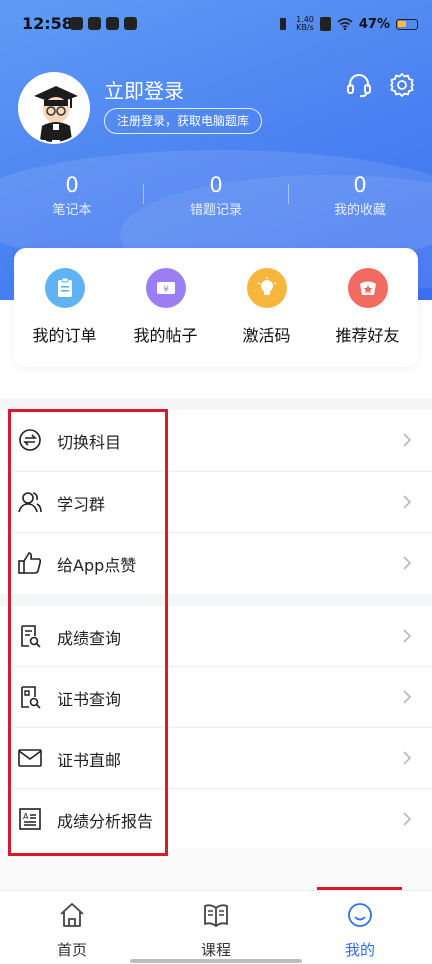 Image resolution: width=432 pixels, height=964 pixels. Describe the element at coordinates (165, 335) in the screenshot. I see `shortcut-label: 我的帖子` at that location.